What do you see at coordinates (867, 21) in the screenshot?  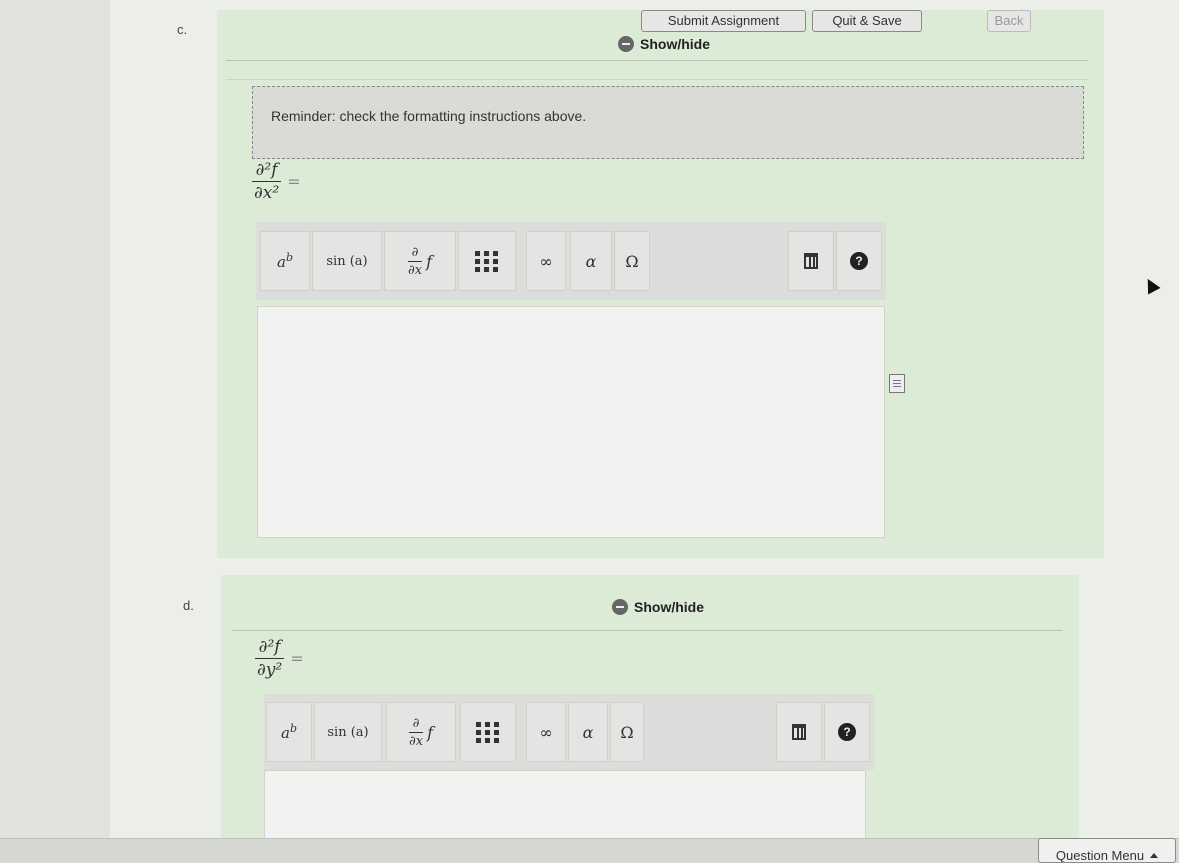 I see `quit-and-save-button: Quit & Save` at bounding box center [867, 21].